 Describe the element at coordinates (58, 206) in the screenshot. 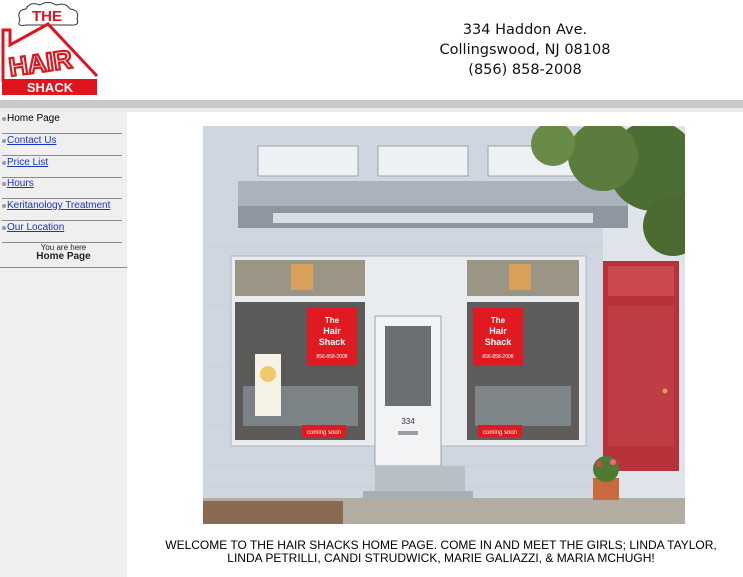

I see `sidebar-link-keritanology-treatment: Keritanology Treatment` at that location.